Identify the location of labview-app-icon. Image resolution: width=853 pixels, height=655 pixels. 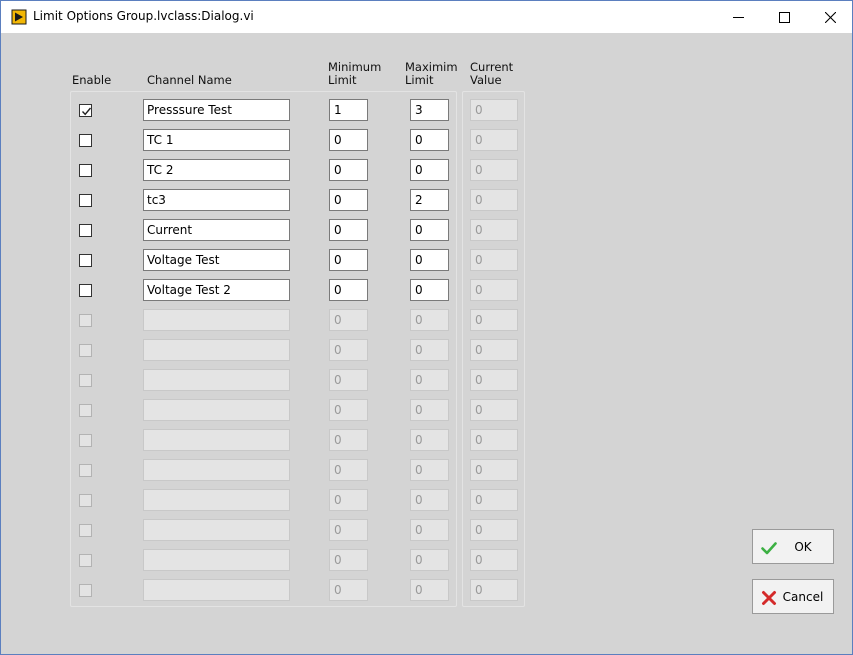
(19, 17).